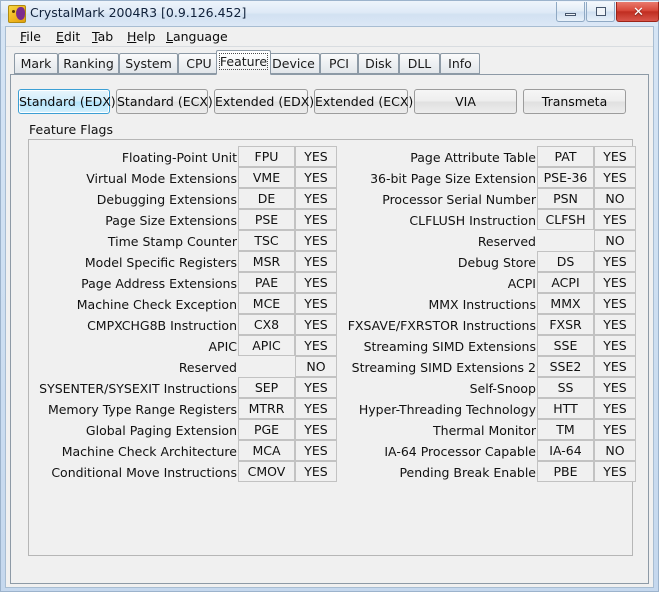 Image resolution: width=659 pixels, height=592 pixels. I want to click on flag-abbreviation: DE, so click(266, 198).